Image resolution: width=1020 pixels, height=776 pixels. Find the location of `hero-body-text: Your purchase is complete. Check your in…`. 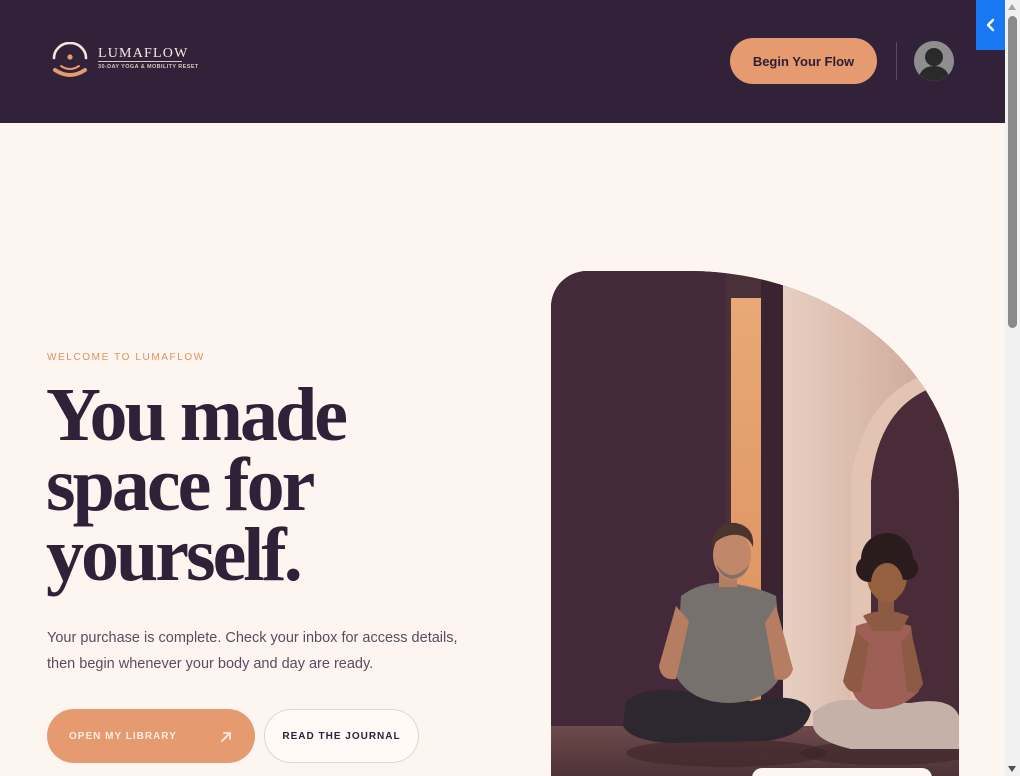

hero-body-text: Your purchase is complete. Check your in… is located at coordinates (252, 651).